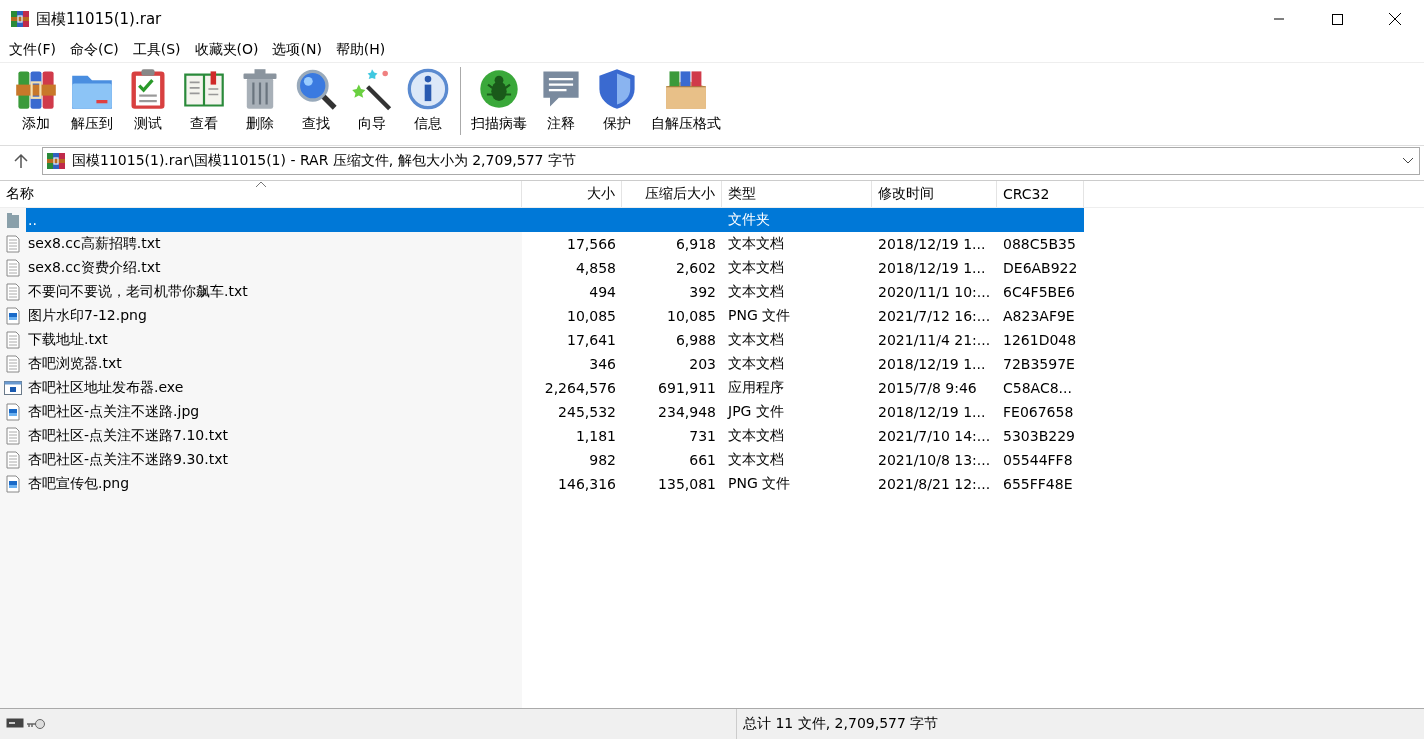 The image size is (1424, 739). I want to click on table-cell: JPG 文件, so click(756, 411).